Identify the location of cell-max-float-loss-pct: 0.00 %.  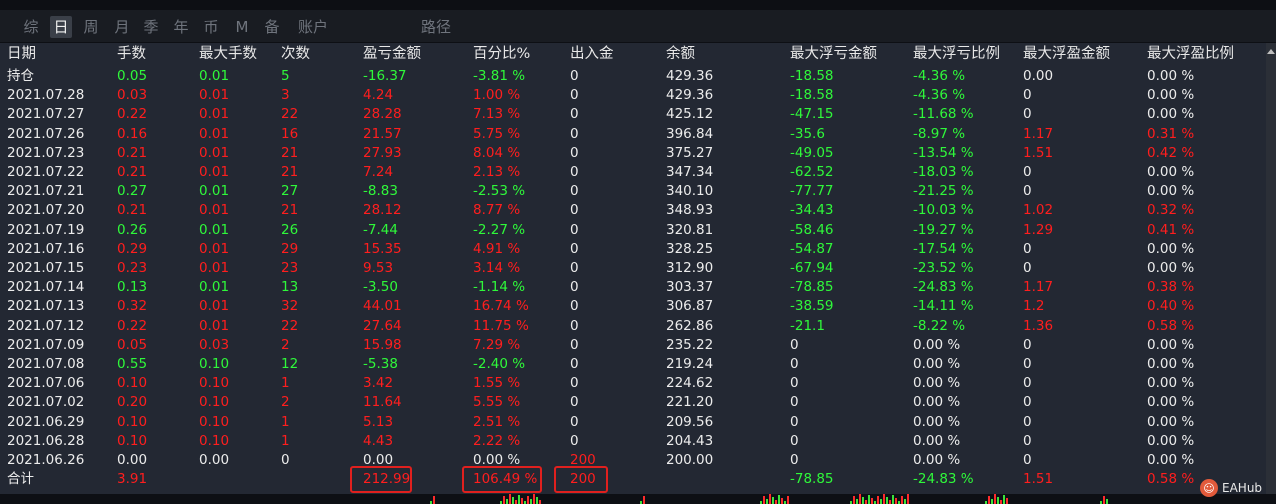
(937, 421).